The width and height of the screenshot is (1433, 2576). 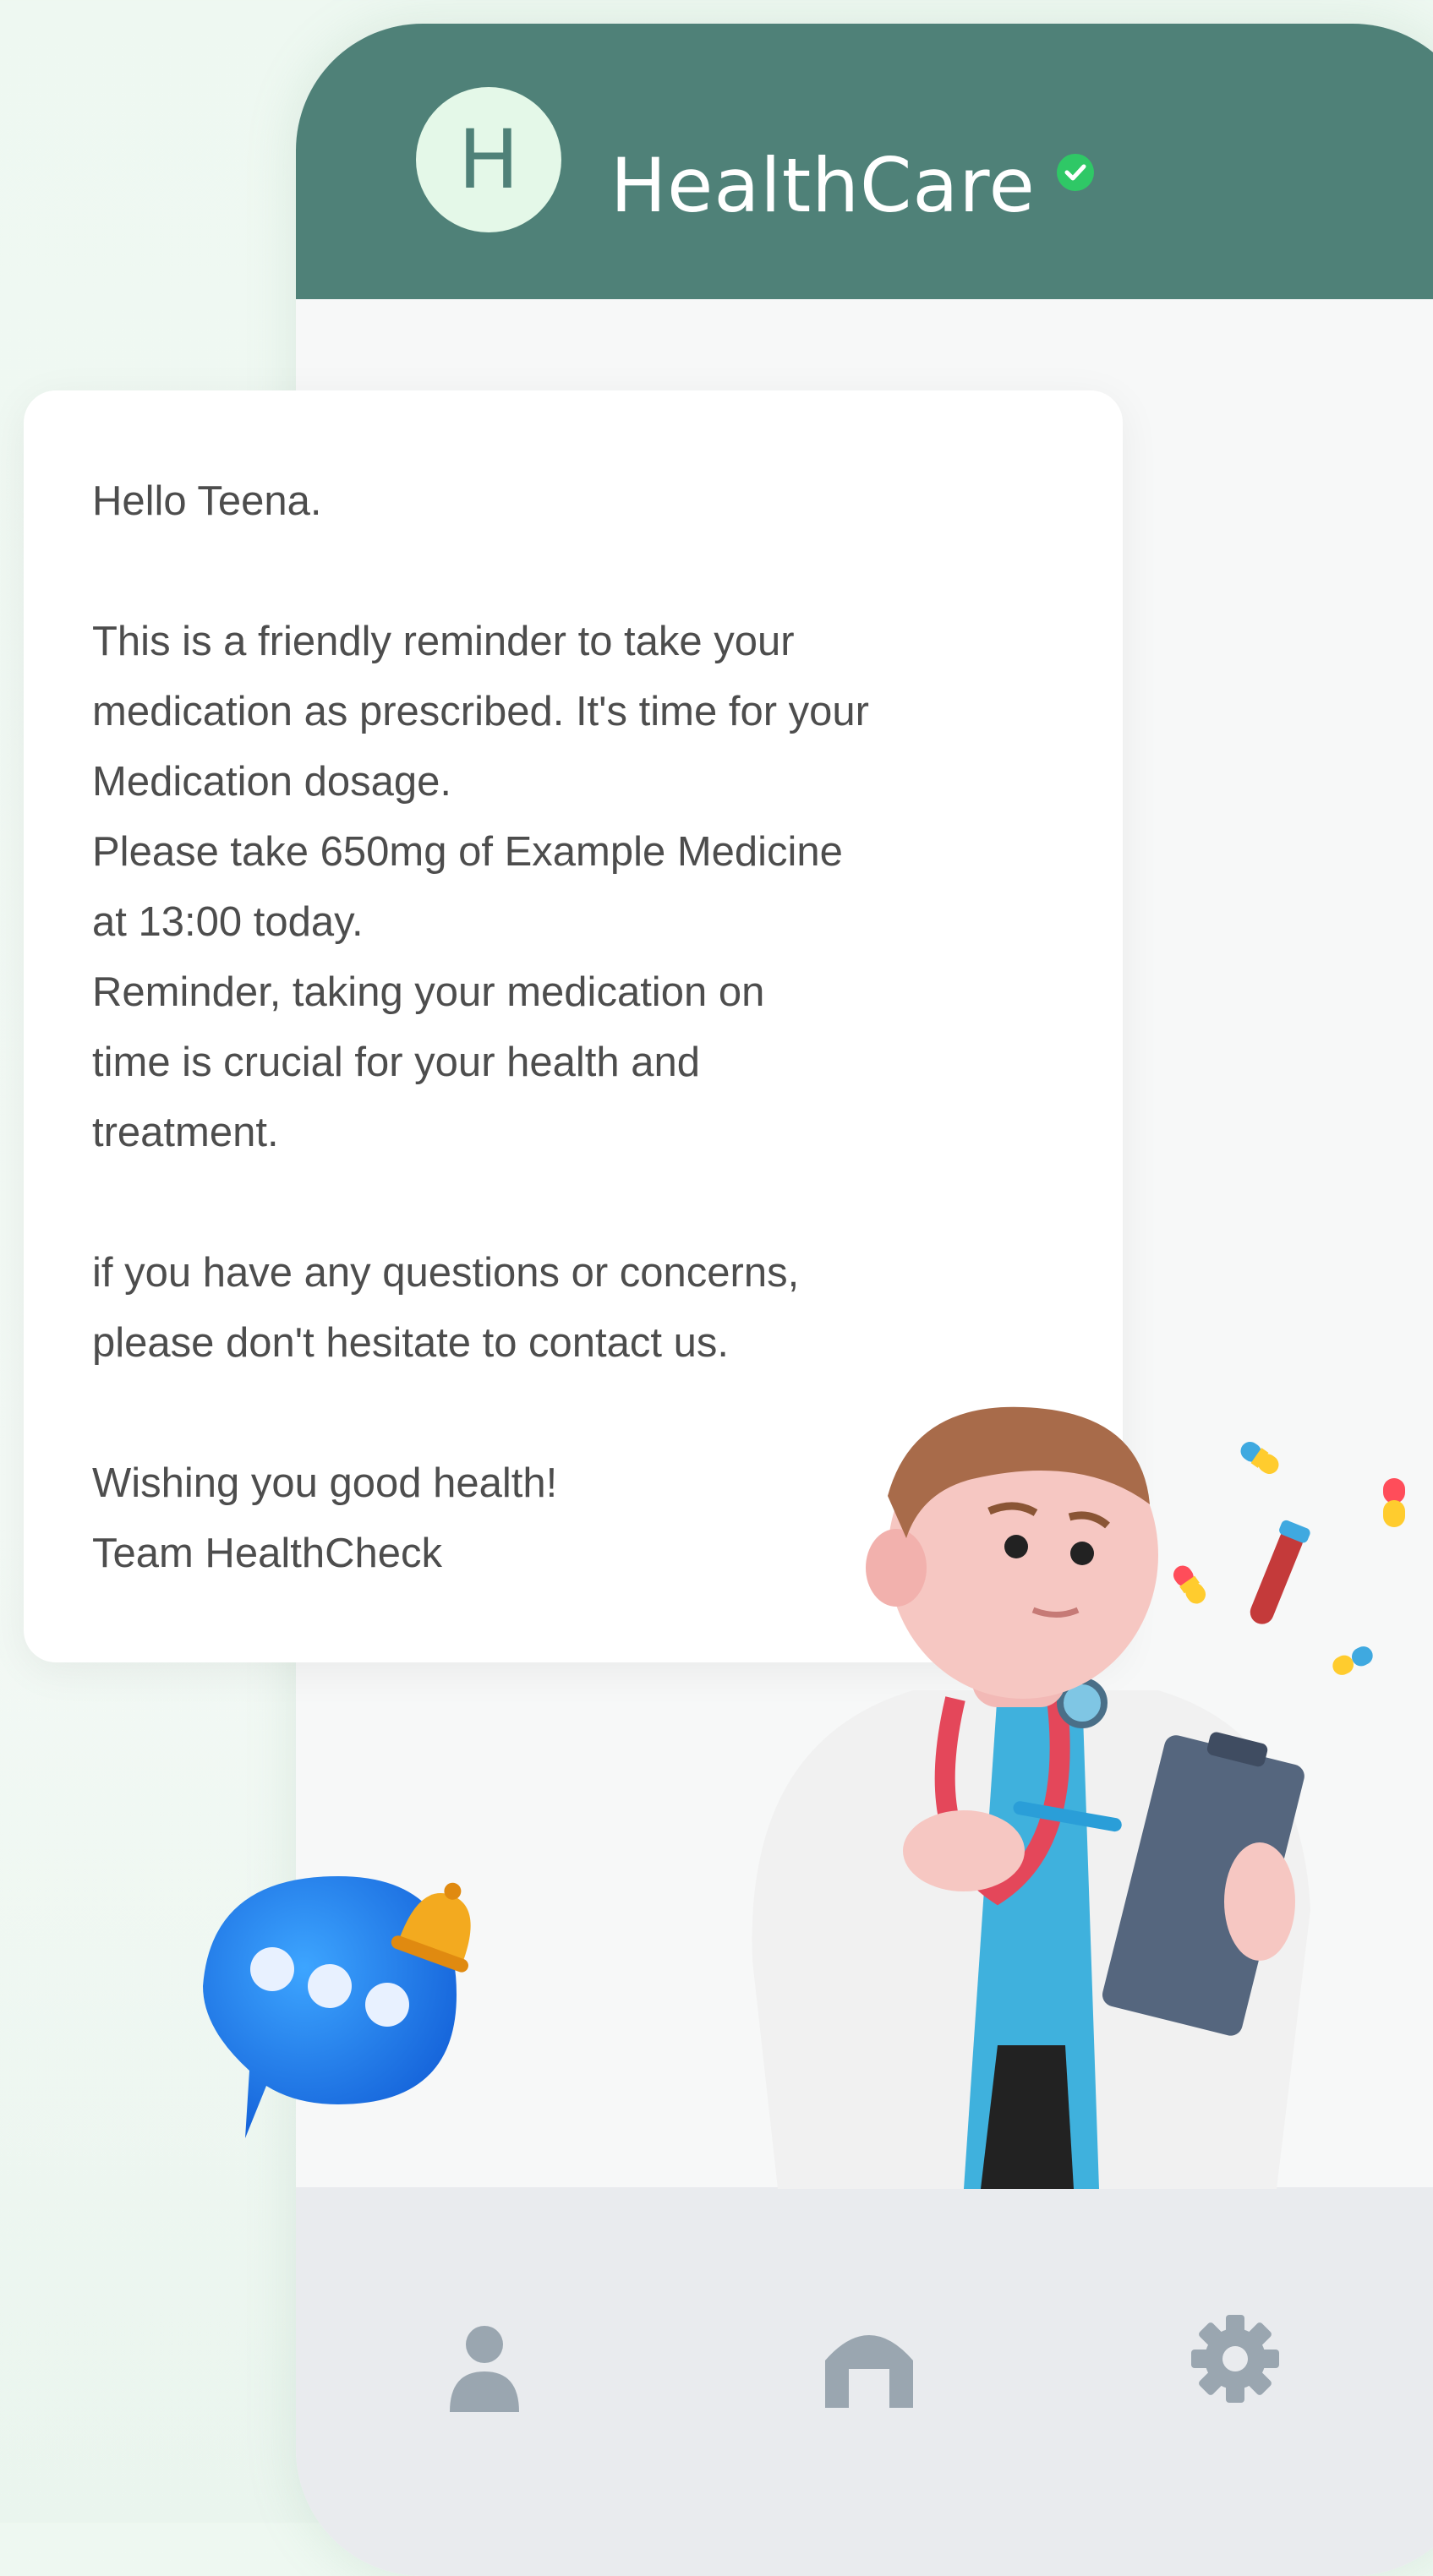 I want to click on home-icon, so click(x=869, y=2364).